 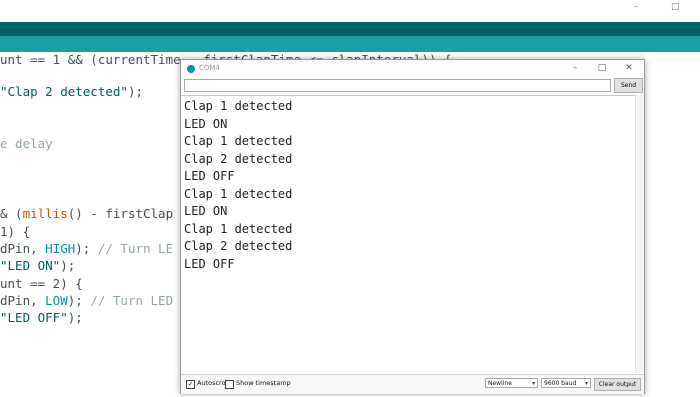 I want to click on ide-toolbar, so click(x=350, y=29).